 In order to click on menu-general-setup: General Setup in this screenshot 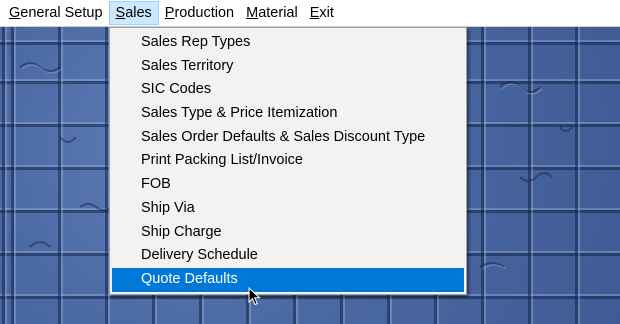, I will do `click(56, 13)`.